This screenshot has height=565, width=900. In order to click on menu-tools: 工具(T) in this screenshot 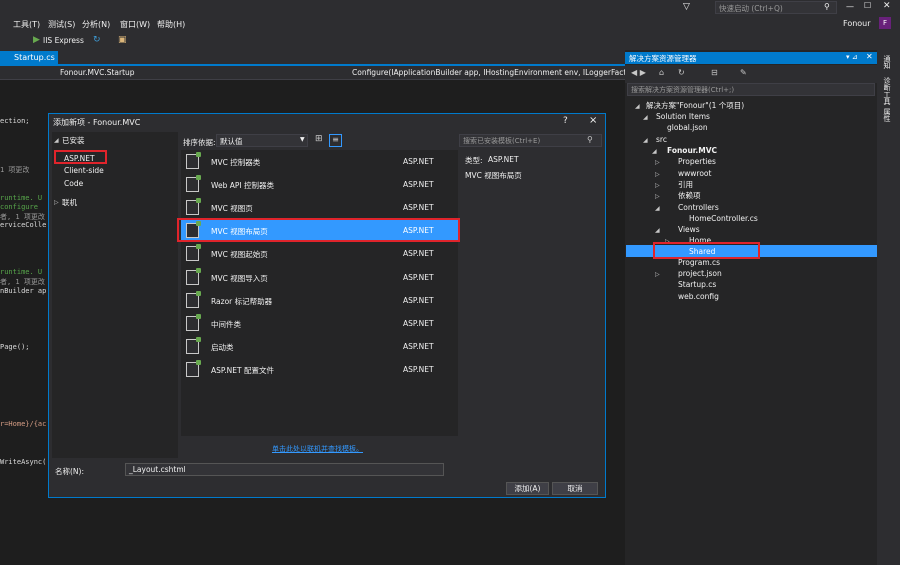, I will do `click(26, 24)`.